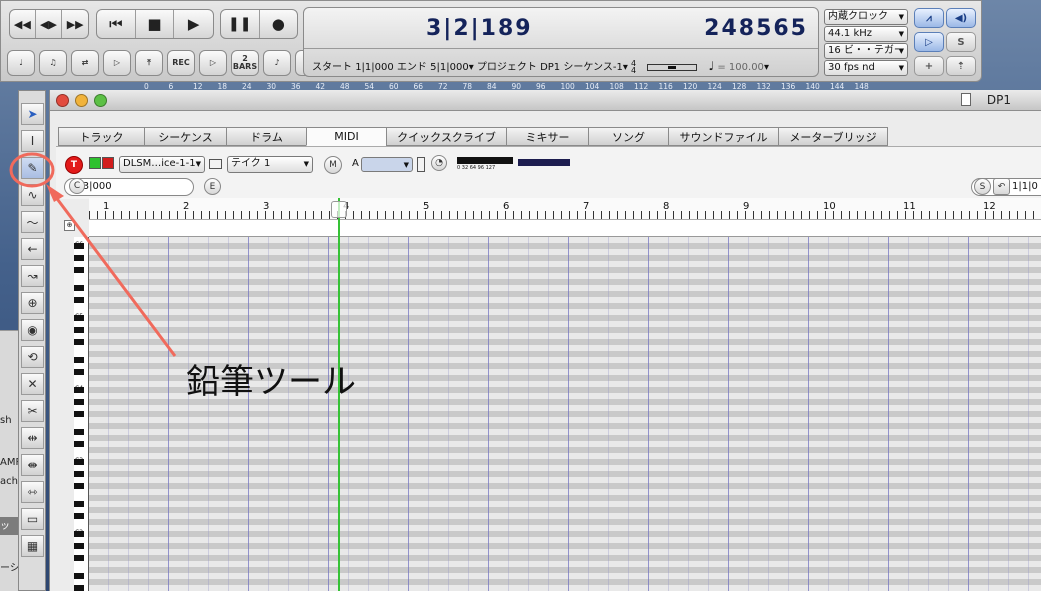  Describe the element at coordinates (32, 519) in the screenshot. I see `window-tool-icon: ▭` at that location.